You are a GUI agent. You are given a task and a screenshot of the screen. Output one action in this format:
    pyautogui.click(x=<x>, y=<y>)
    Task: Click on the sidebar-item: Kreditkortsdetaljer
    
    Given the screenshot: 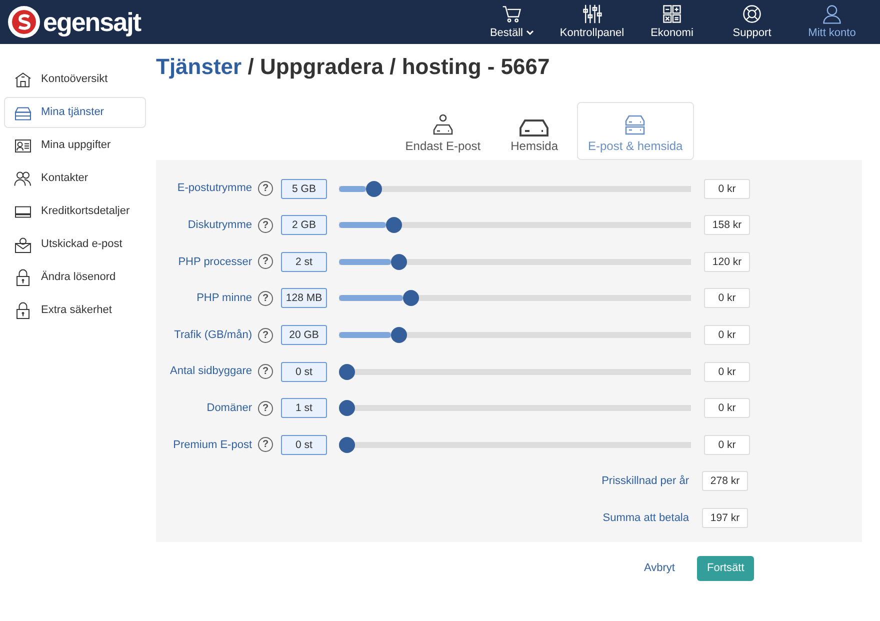 What is the action you would take?
    pyautogui.click(x=75, y=211)
    